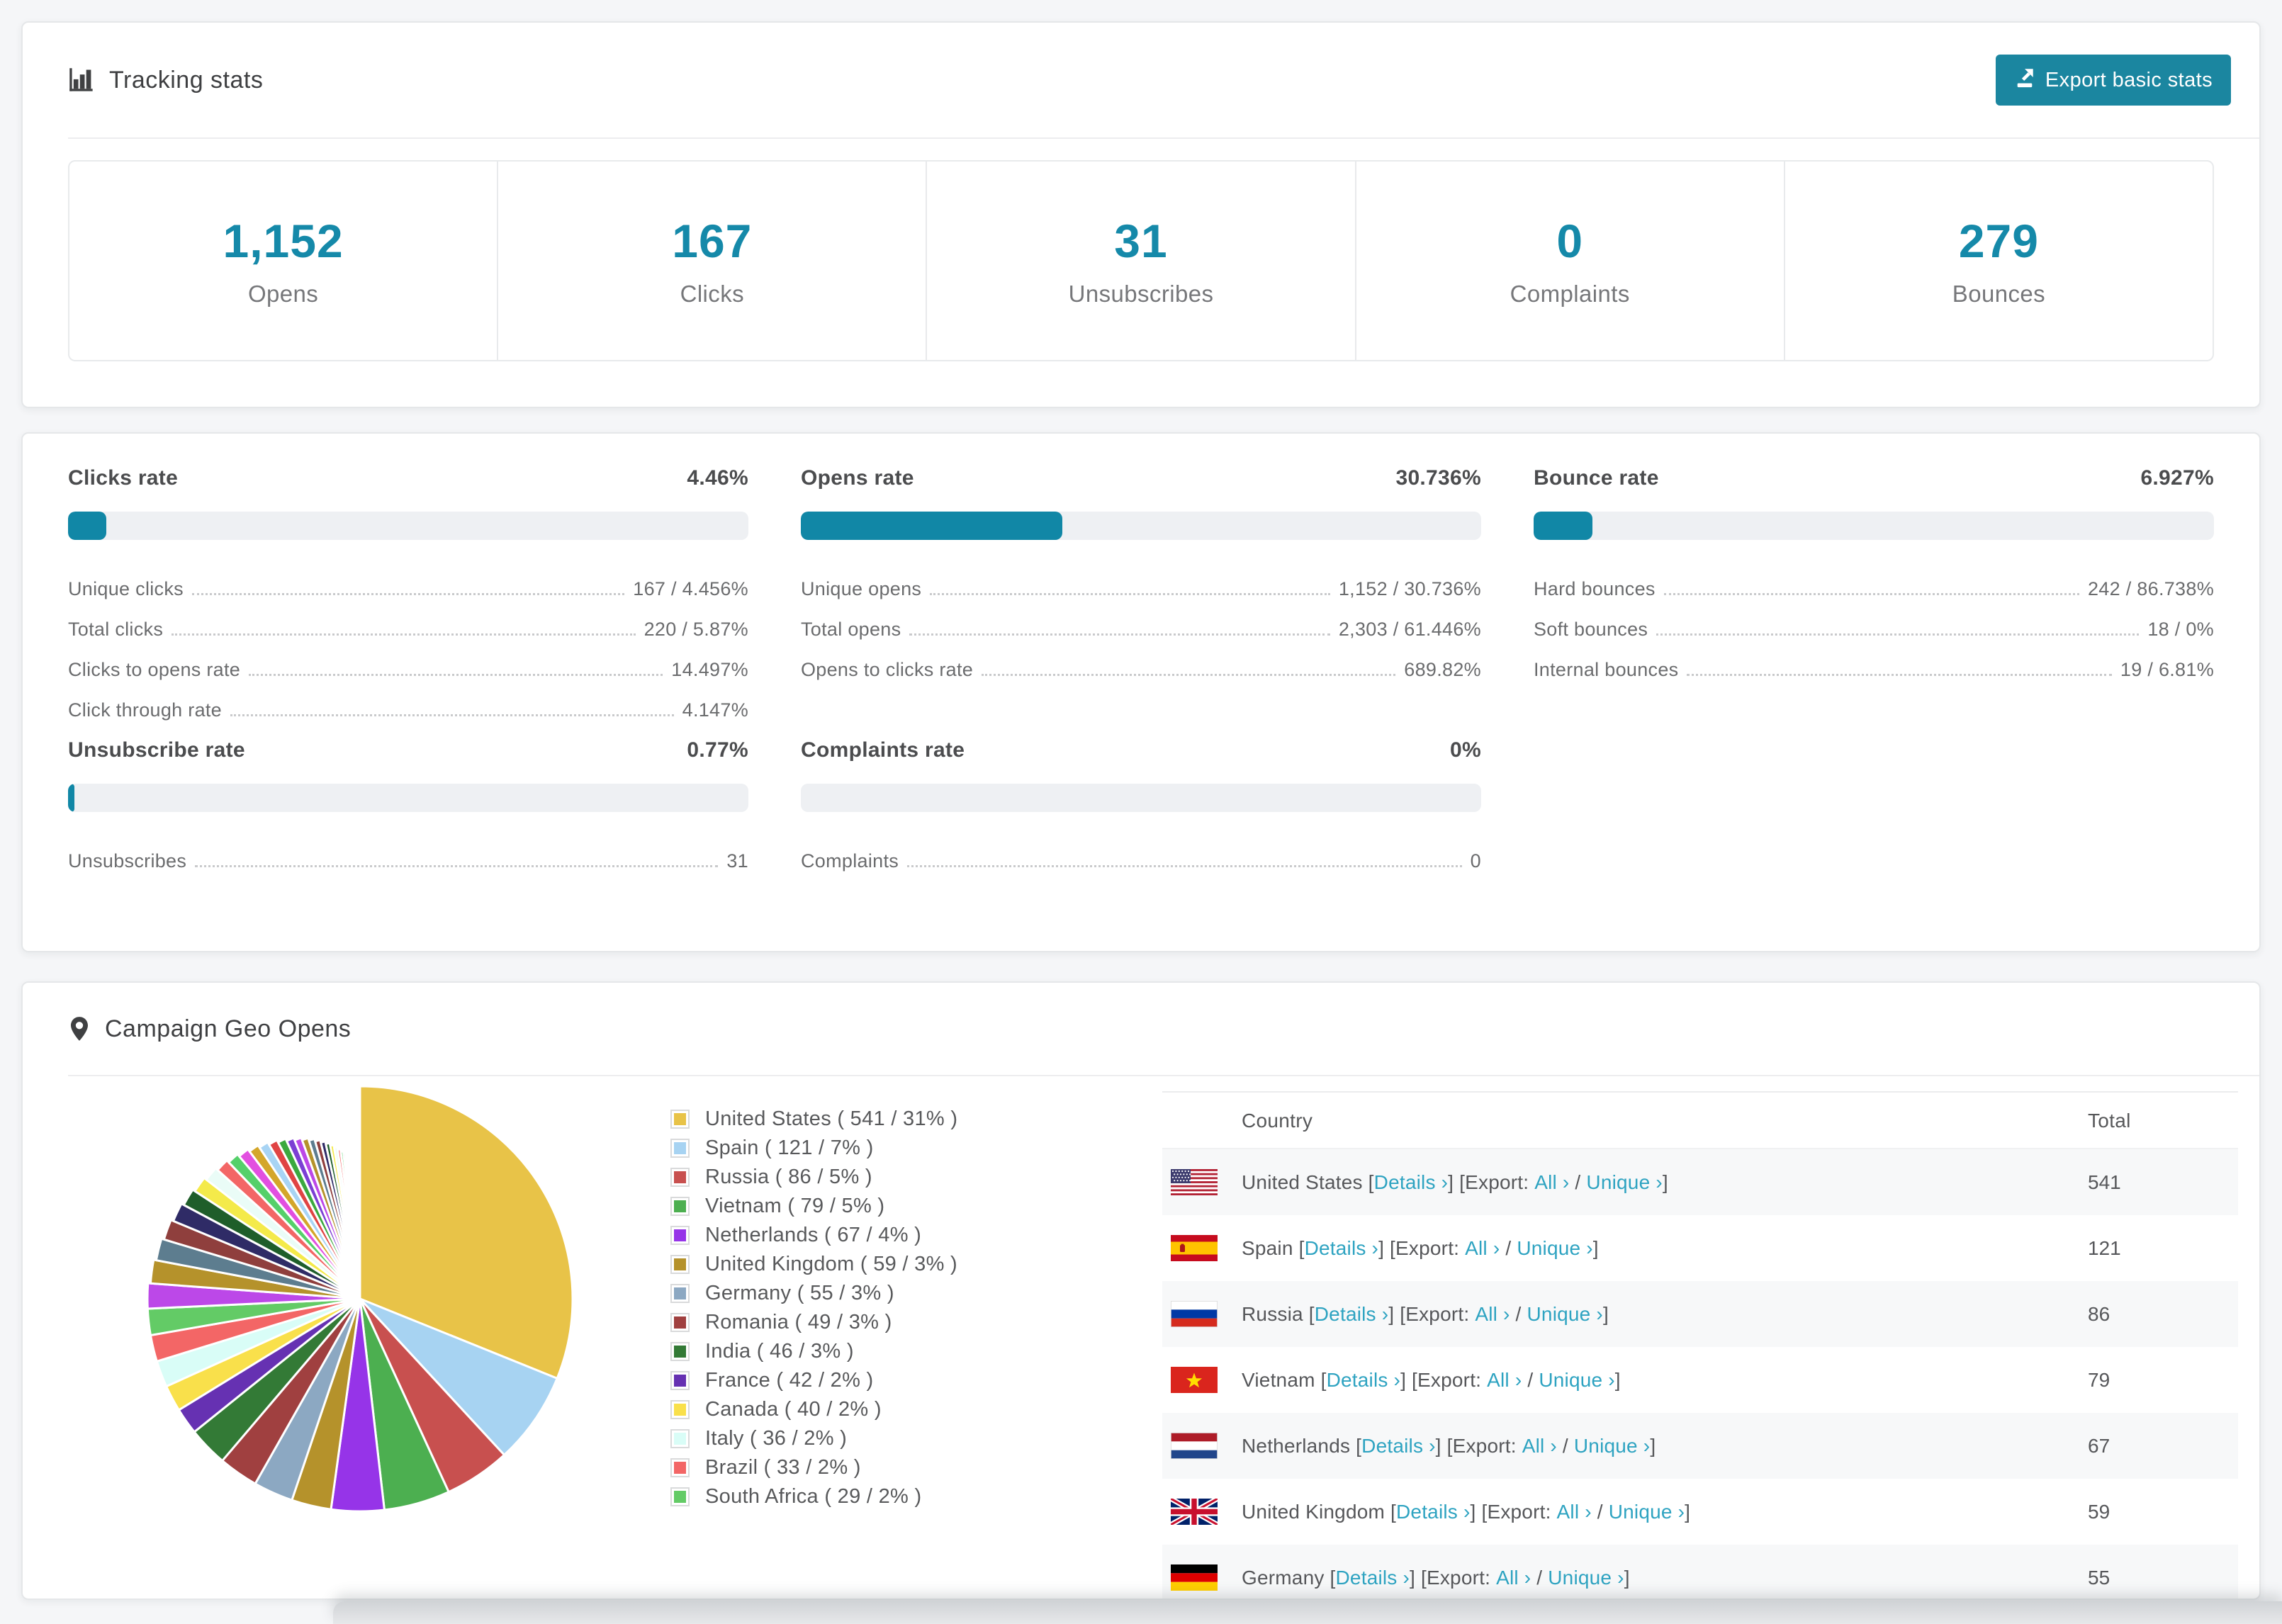  I want to click on legend-item-germany: Germany ( 55 / 3% ), so click(813, 1293).